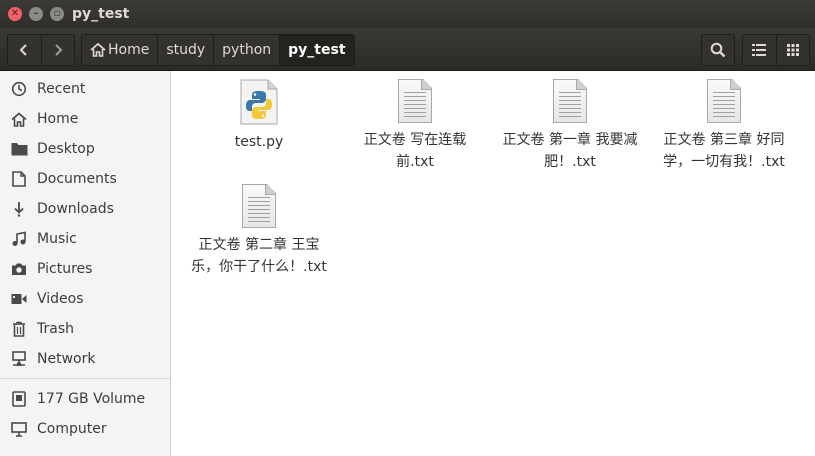  I want to click on chevron-right-icon, so click(59, 50).